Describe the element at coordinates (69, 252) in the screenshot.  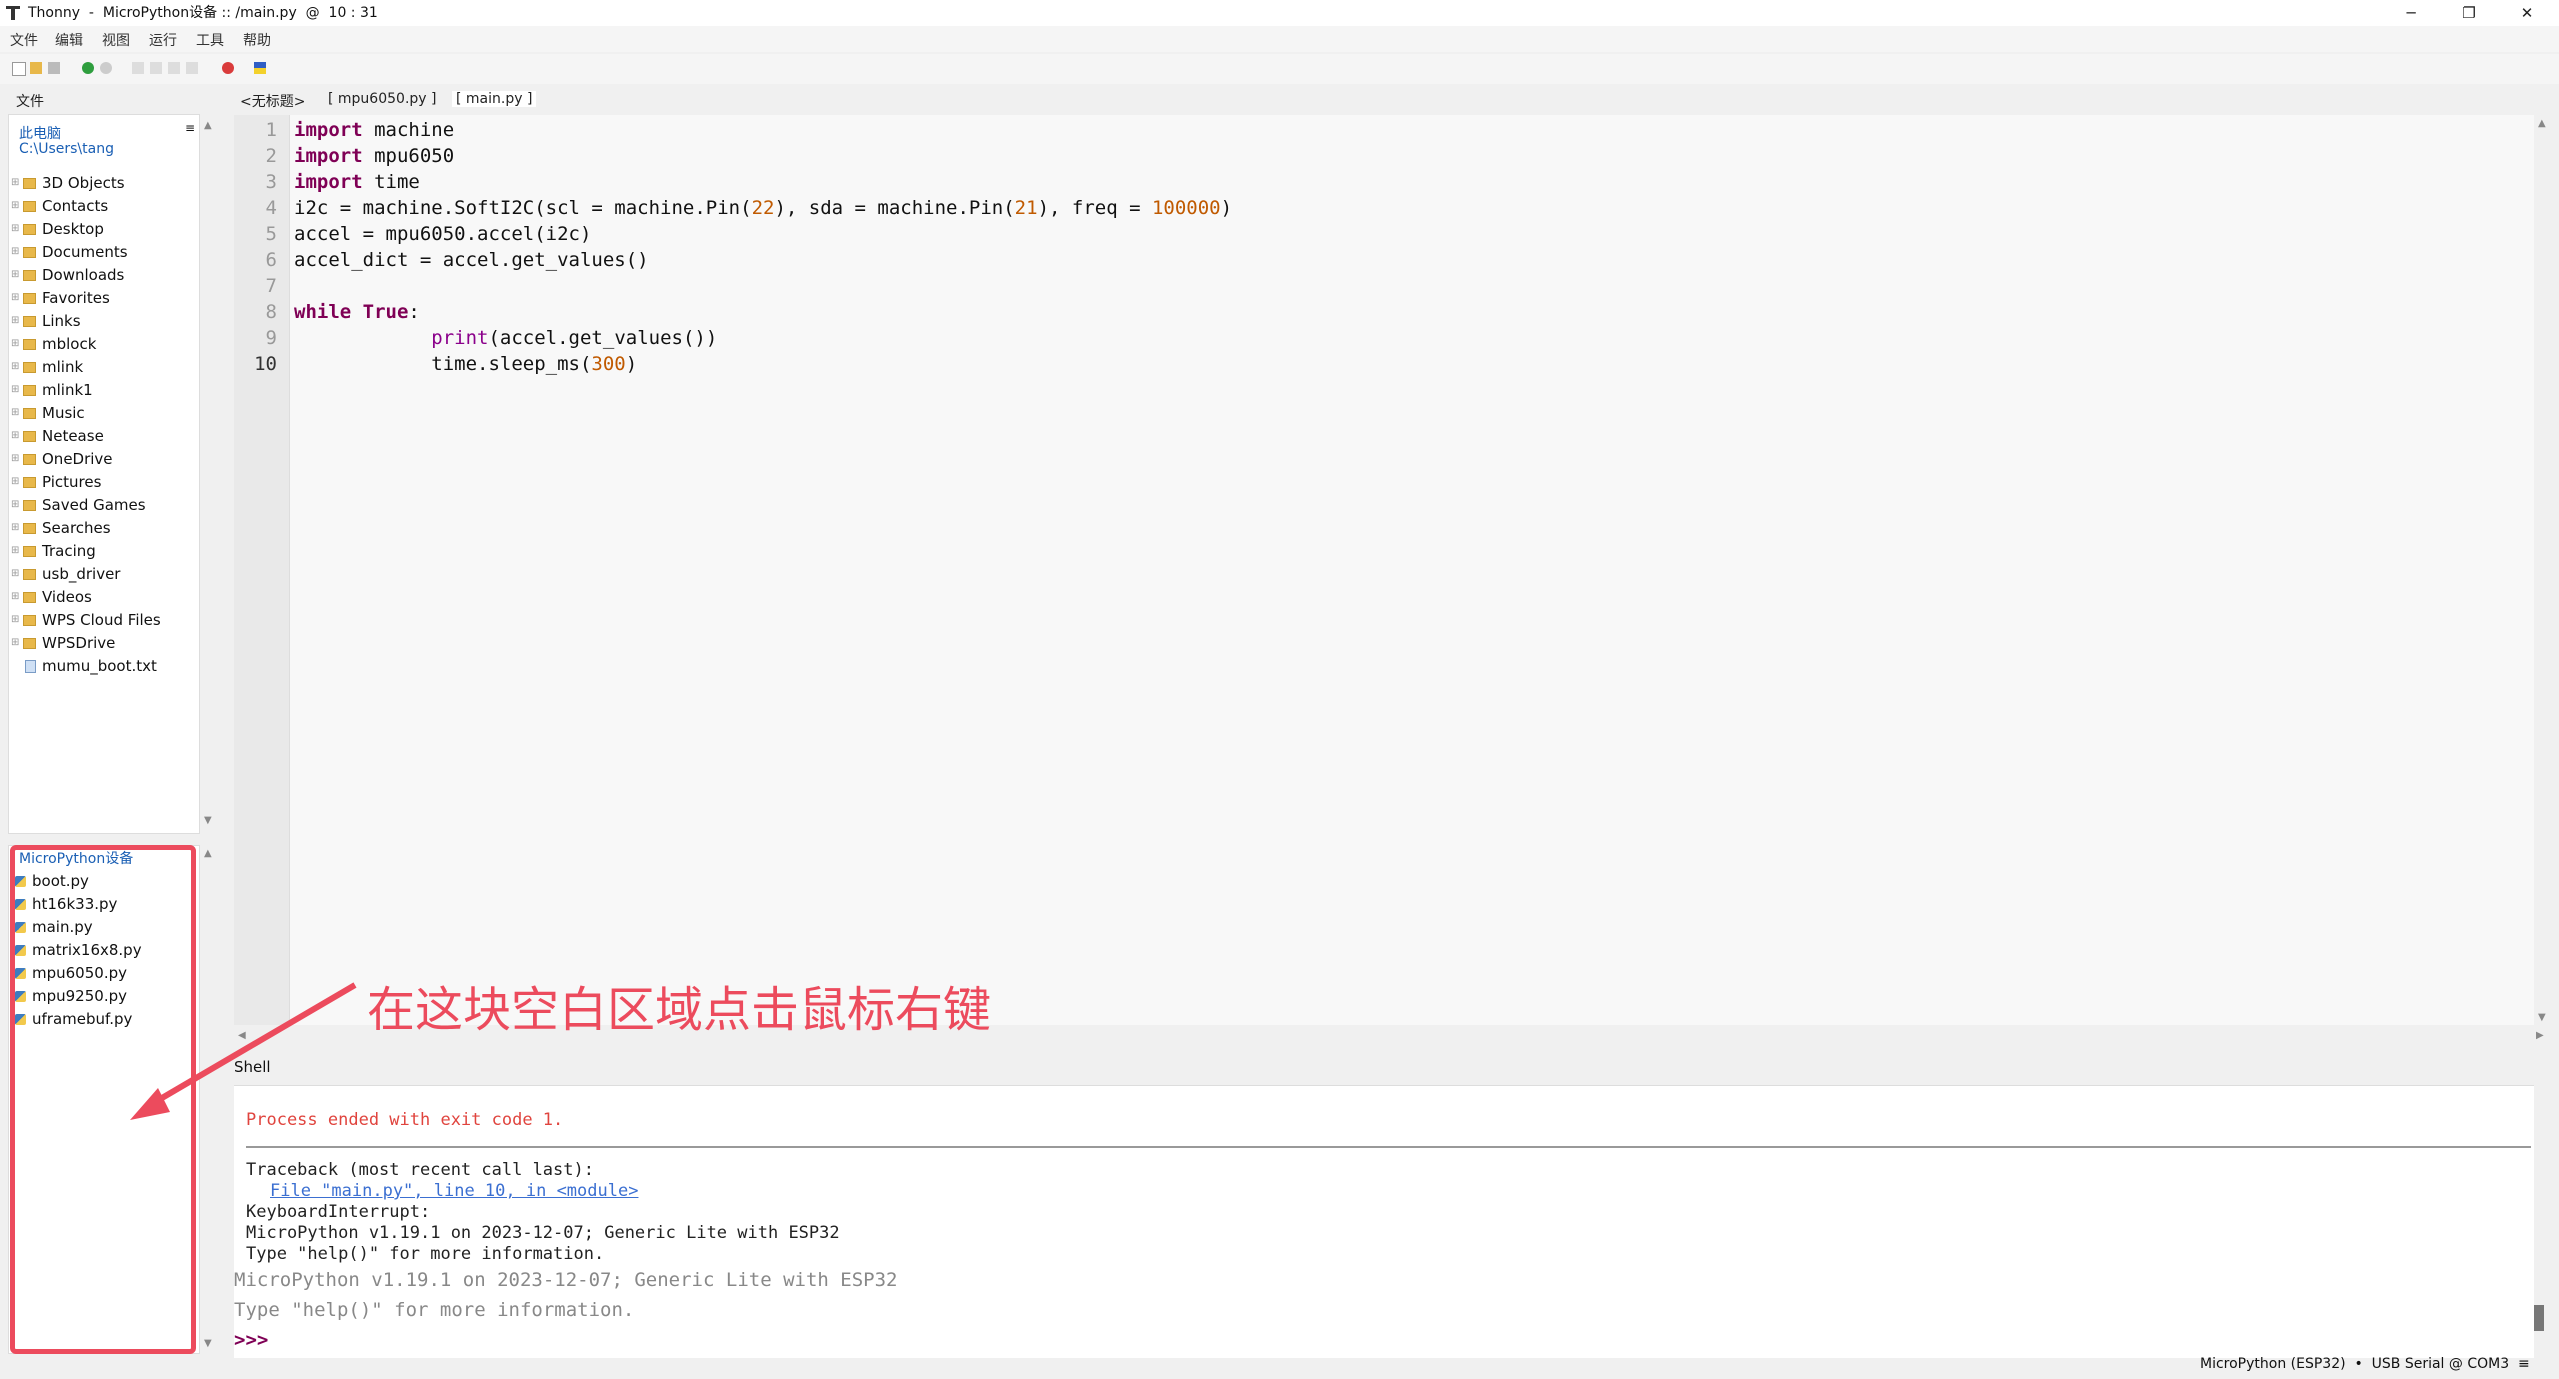
I see `tree-item-documents: ⊞ Documents` at that location.